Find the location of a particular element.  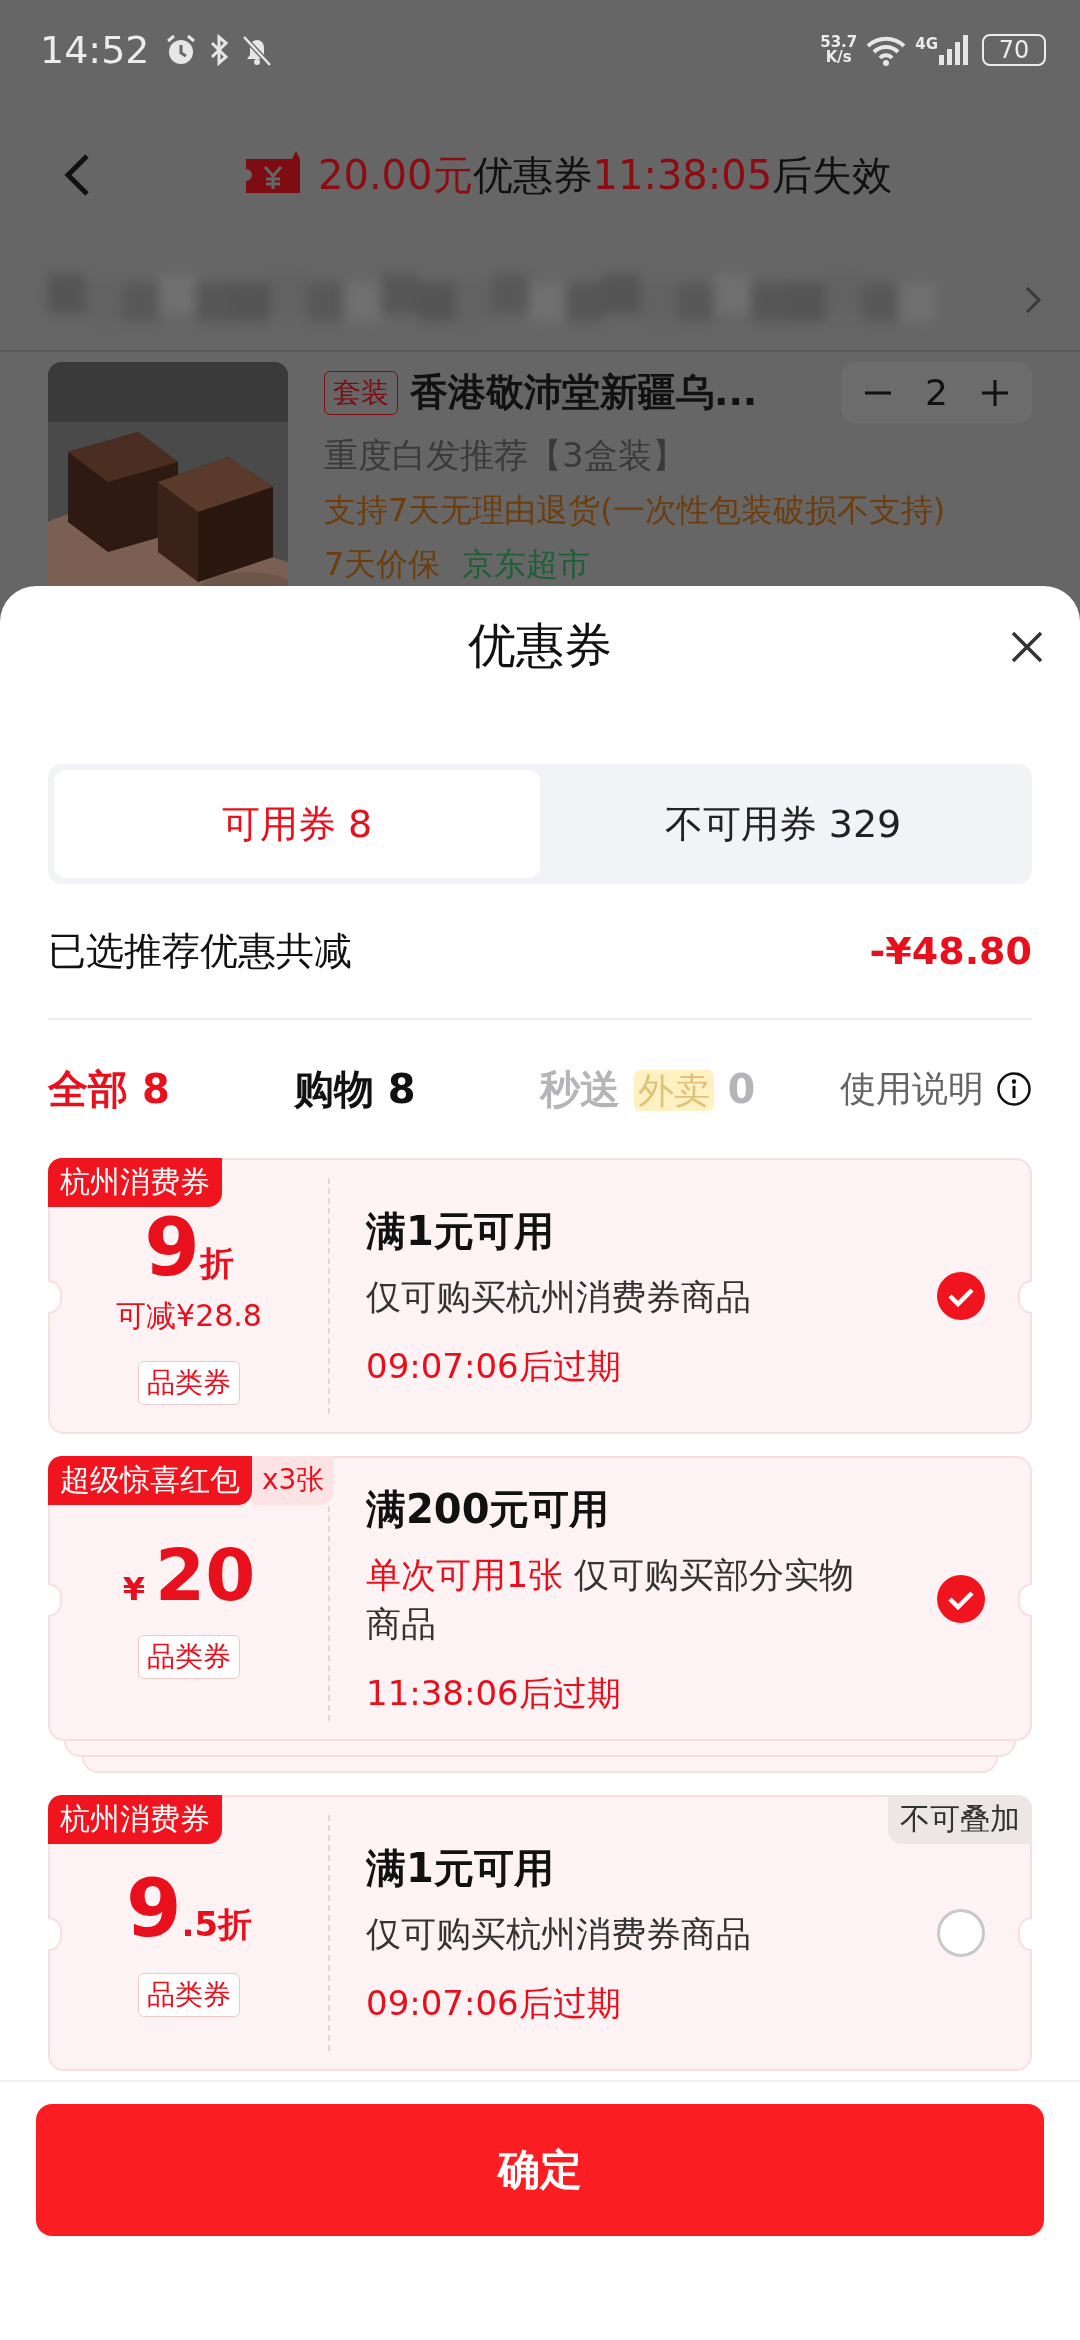

summary-amount: -¥48.80 is located at coordinates (950, 951).